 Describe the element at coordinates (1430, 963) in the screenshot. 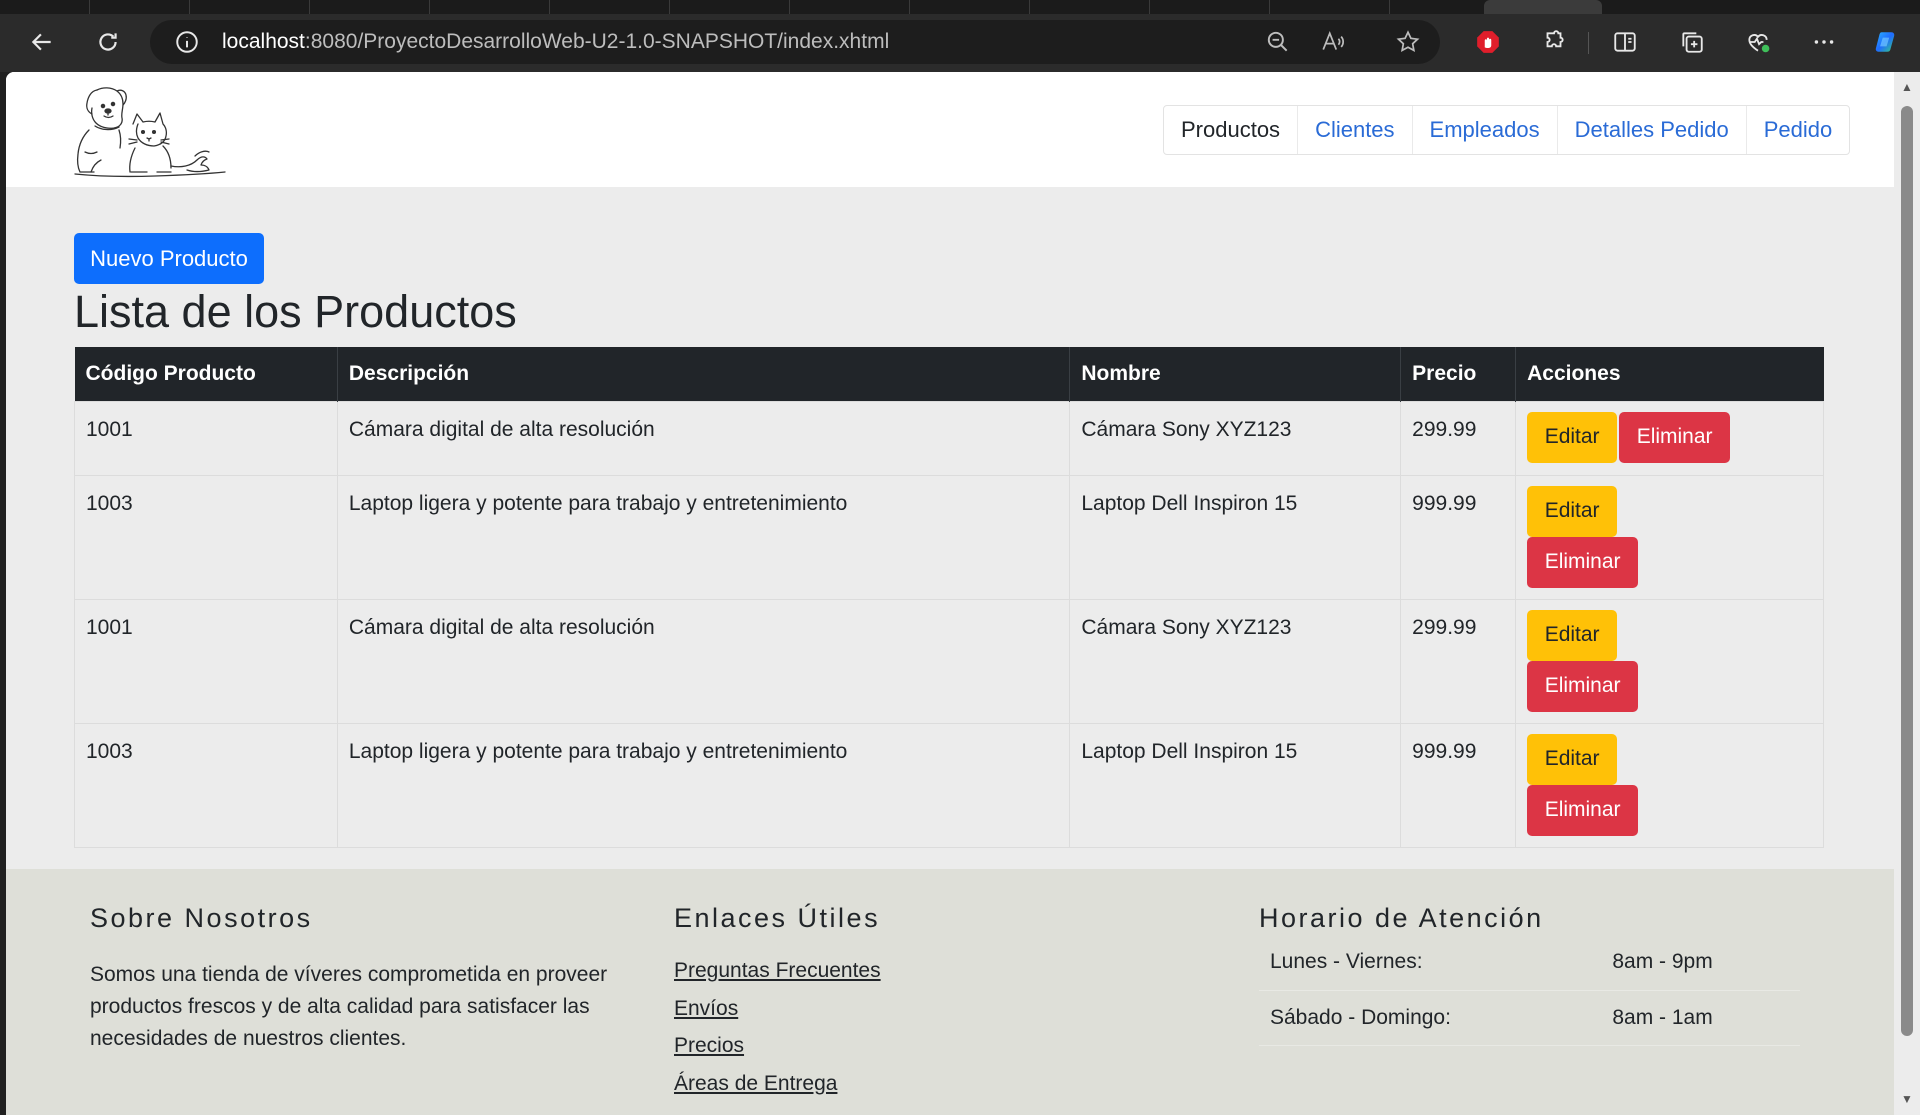

I see `hours-days: Lunes - Viernes:` at that location.